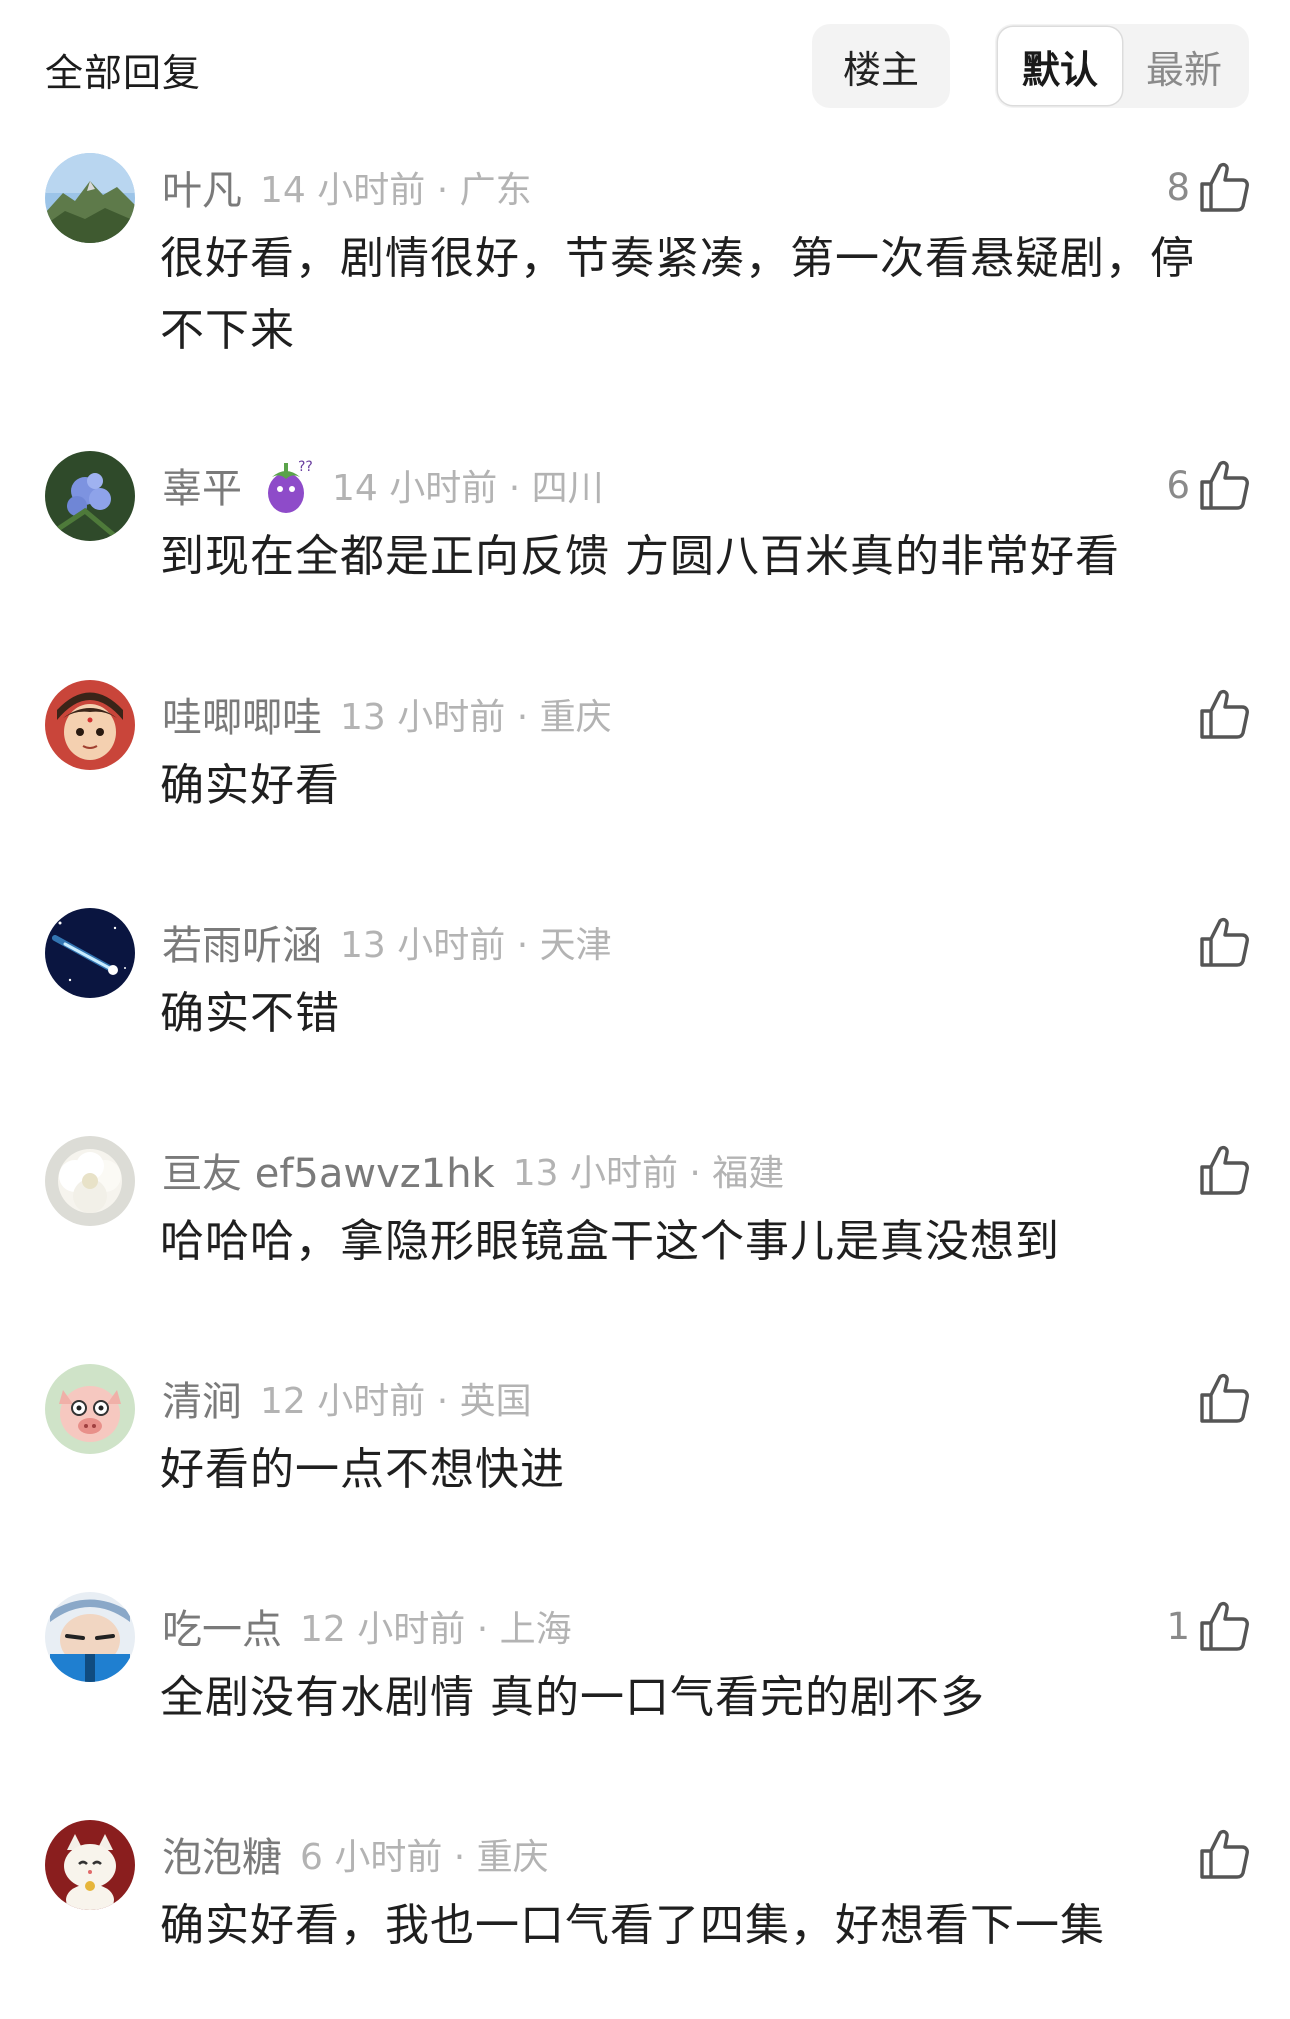 This screenshot has width=1290, height=2019. I want to click on timestamp-location: 13 小时前 · 天津, so click(476, 945).